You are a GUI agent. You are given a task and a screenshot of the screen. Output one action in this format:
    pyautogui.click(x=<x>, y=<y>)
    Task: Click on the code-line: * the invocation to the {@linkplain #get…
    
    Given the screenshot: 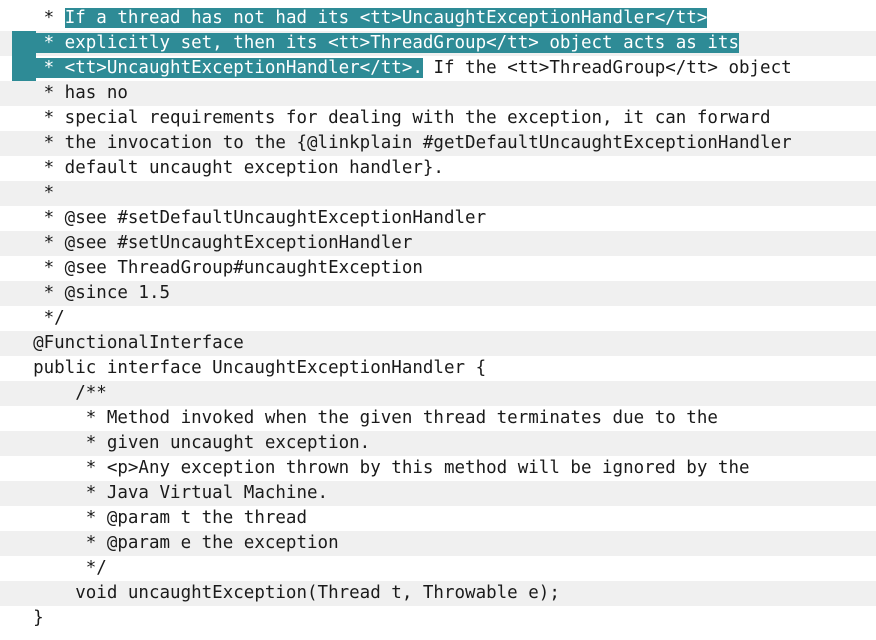 What is the action you would take?
    pyautogui.click(x=438, y=143)
    